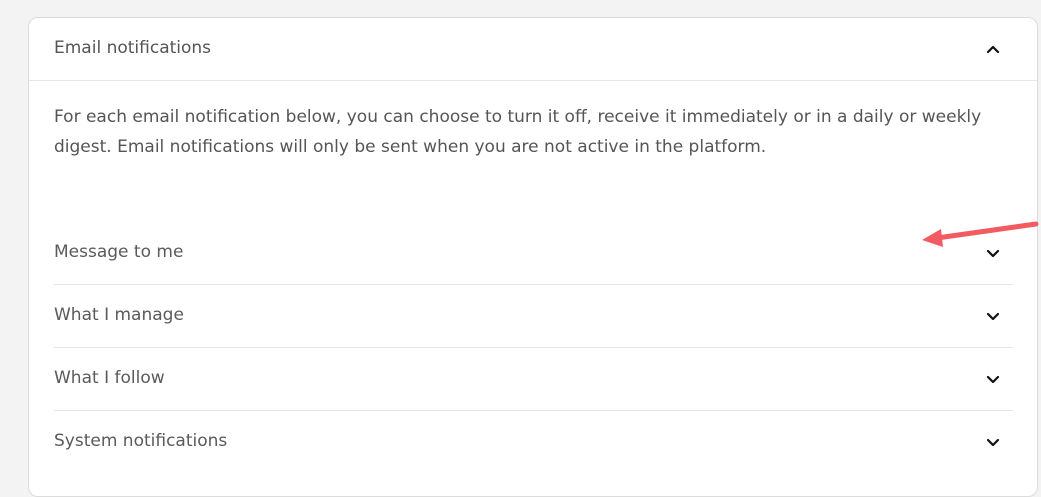 The width and height of the screenshot is (1041, 497). I want to click on chevron-up-icon, so click(993, 50).